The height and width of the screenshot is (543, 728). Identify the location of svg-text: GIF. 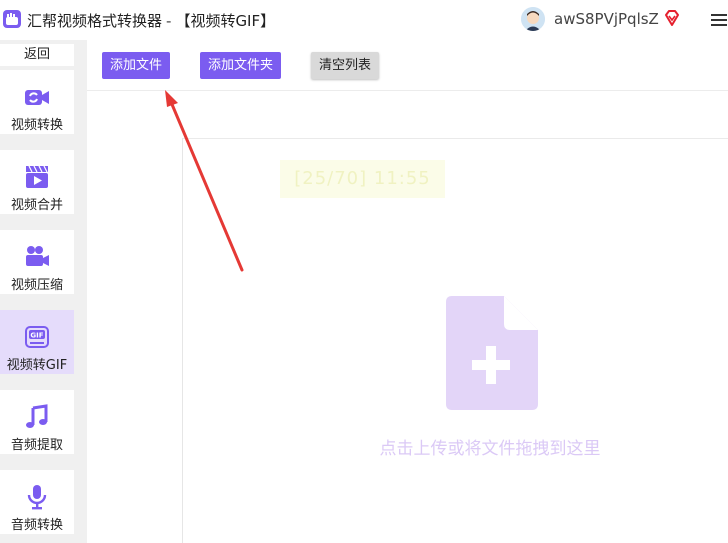
(36, 336).